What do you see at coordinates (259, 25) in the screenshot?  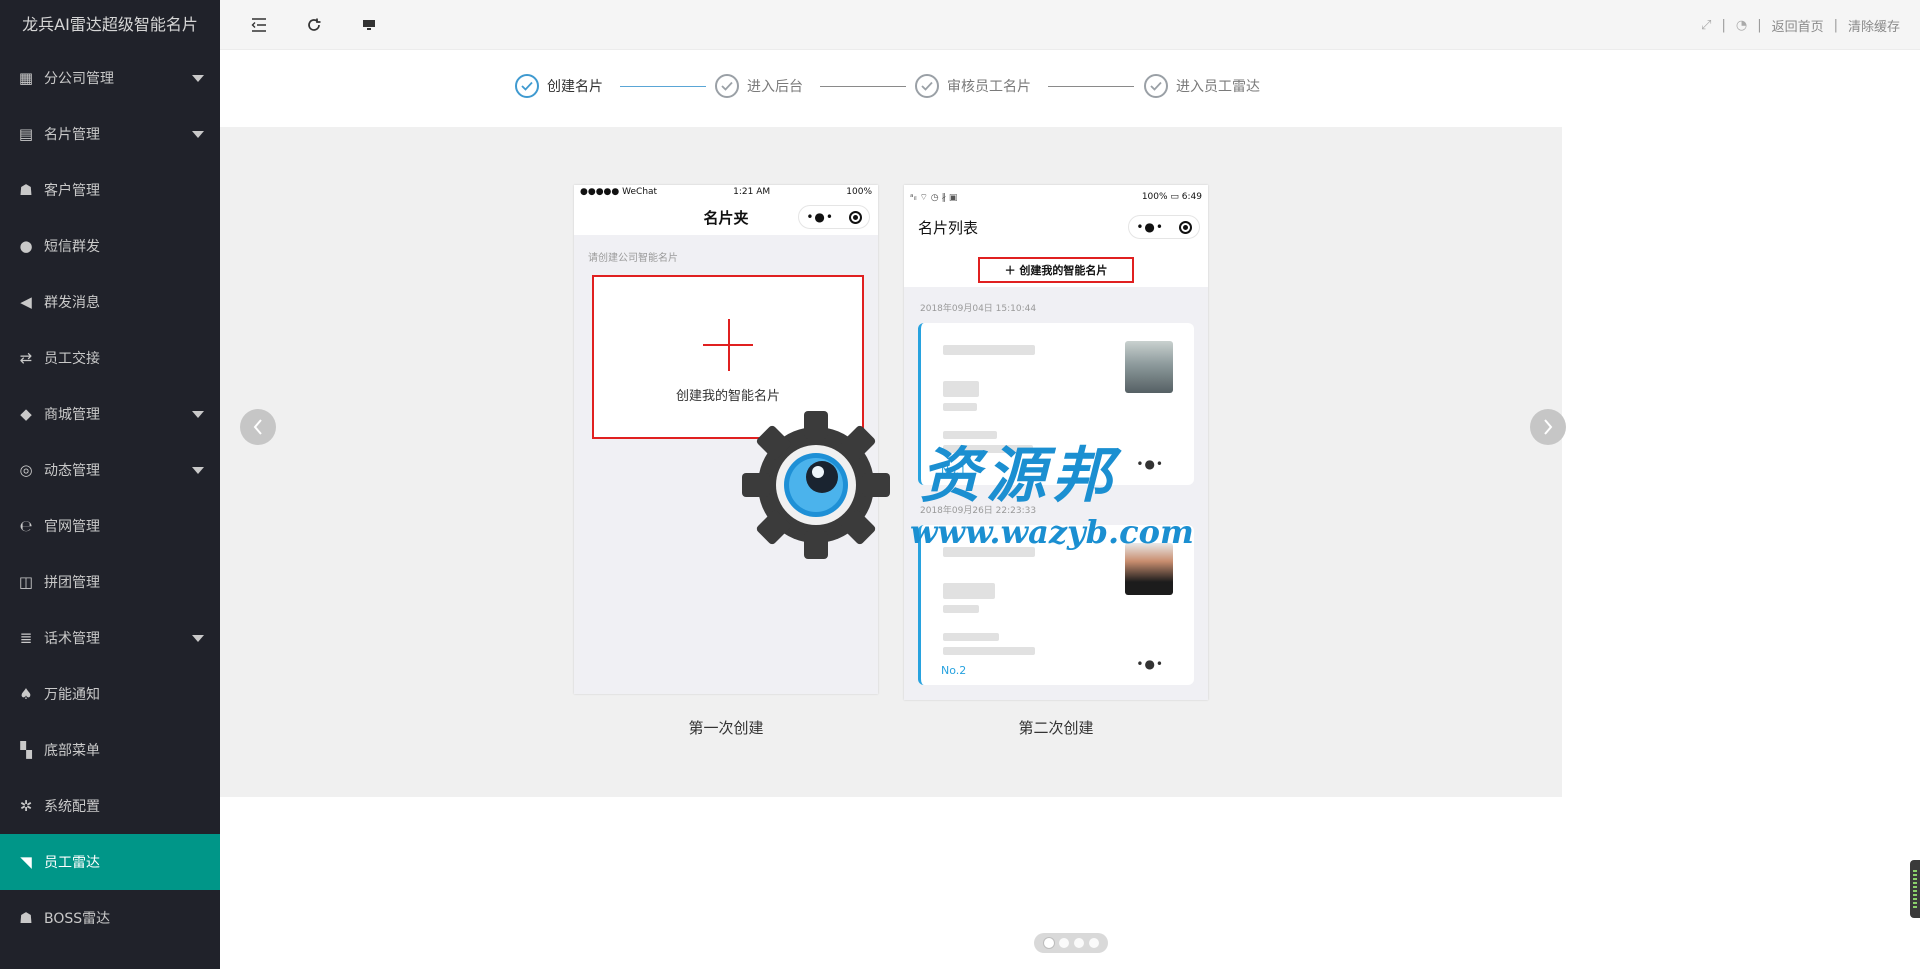 I see `collapse-menu-icon` at bounding box center [259, 25].